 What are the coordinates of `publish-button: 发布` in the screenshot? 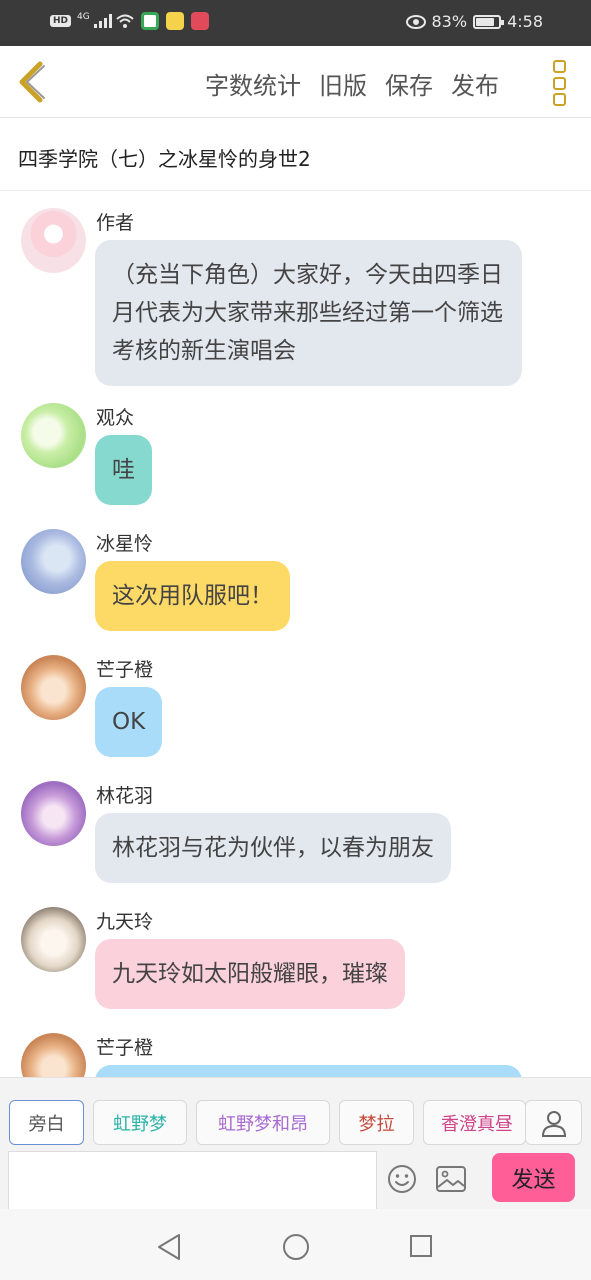 It's located at (475, 83).